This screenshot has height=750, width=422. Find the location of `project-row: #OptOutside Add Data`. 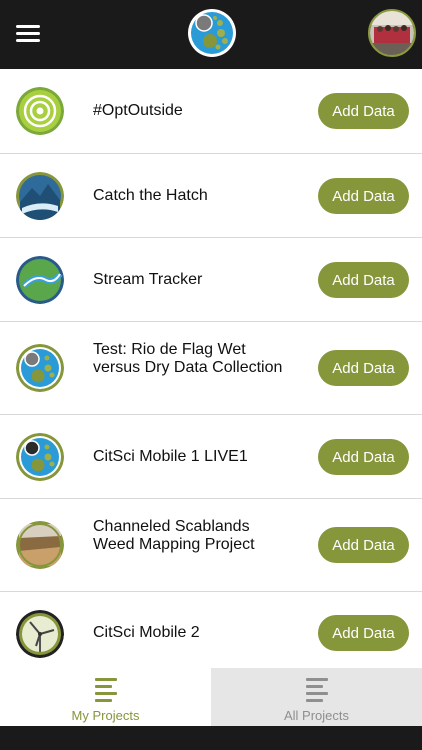

project-row: #OptOutside Add Data is located at coordinates (211, 111).